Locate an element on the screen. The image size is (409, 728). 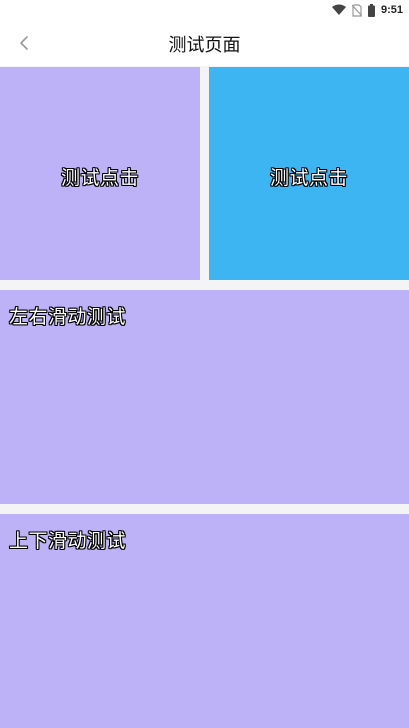
tap-test-tile-left: 测试点击 is located at coordinates (100, 173).